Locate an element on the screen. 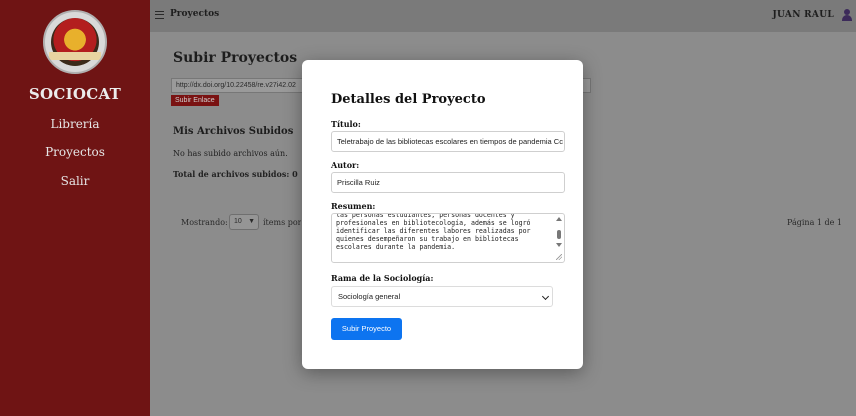 This screenshot has height=416, width=856. modal-title: Detalles del Proyecto is located at coordinates (408, 99).